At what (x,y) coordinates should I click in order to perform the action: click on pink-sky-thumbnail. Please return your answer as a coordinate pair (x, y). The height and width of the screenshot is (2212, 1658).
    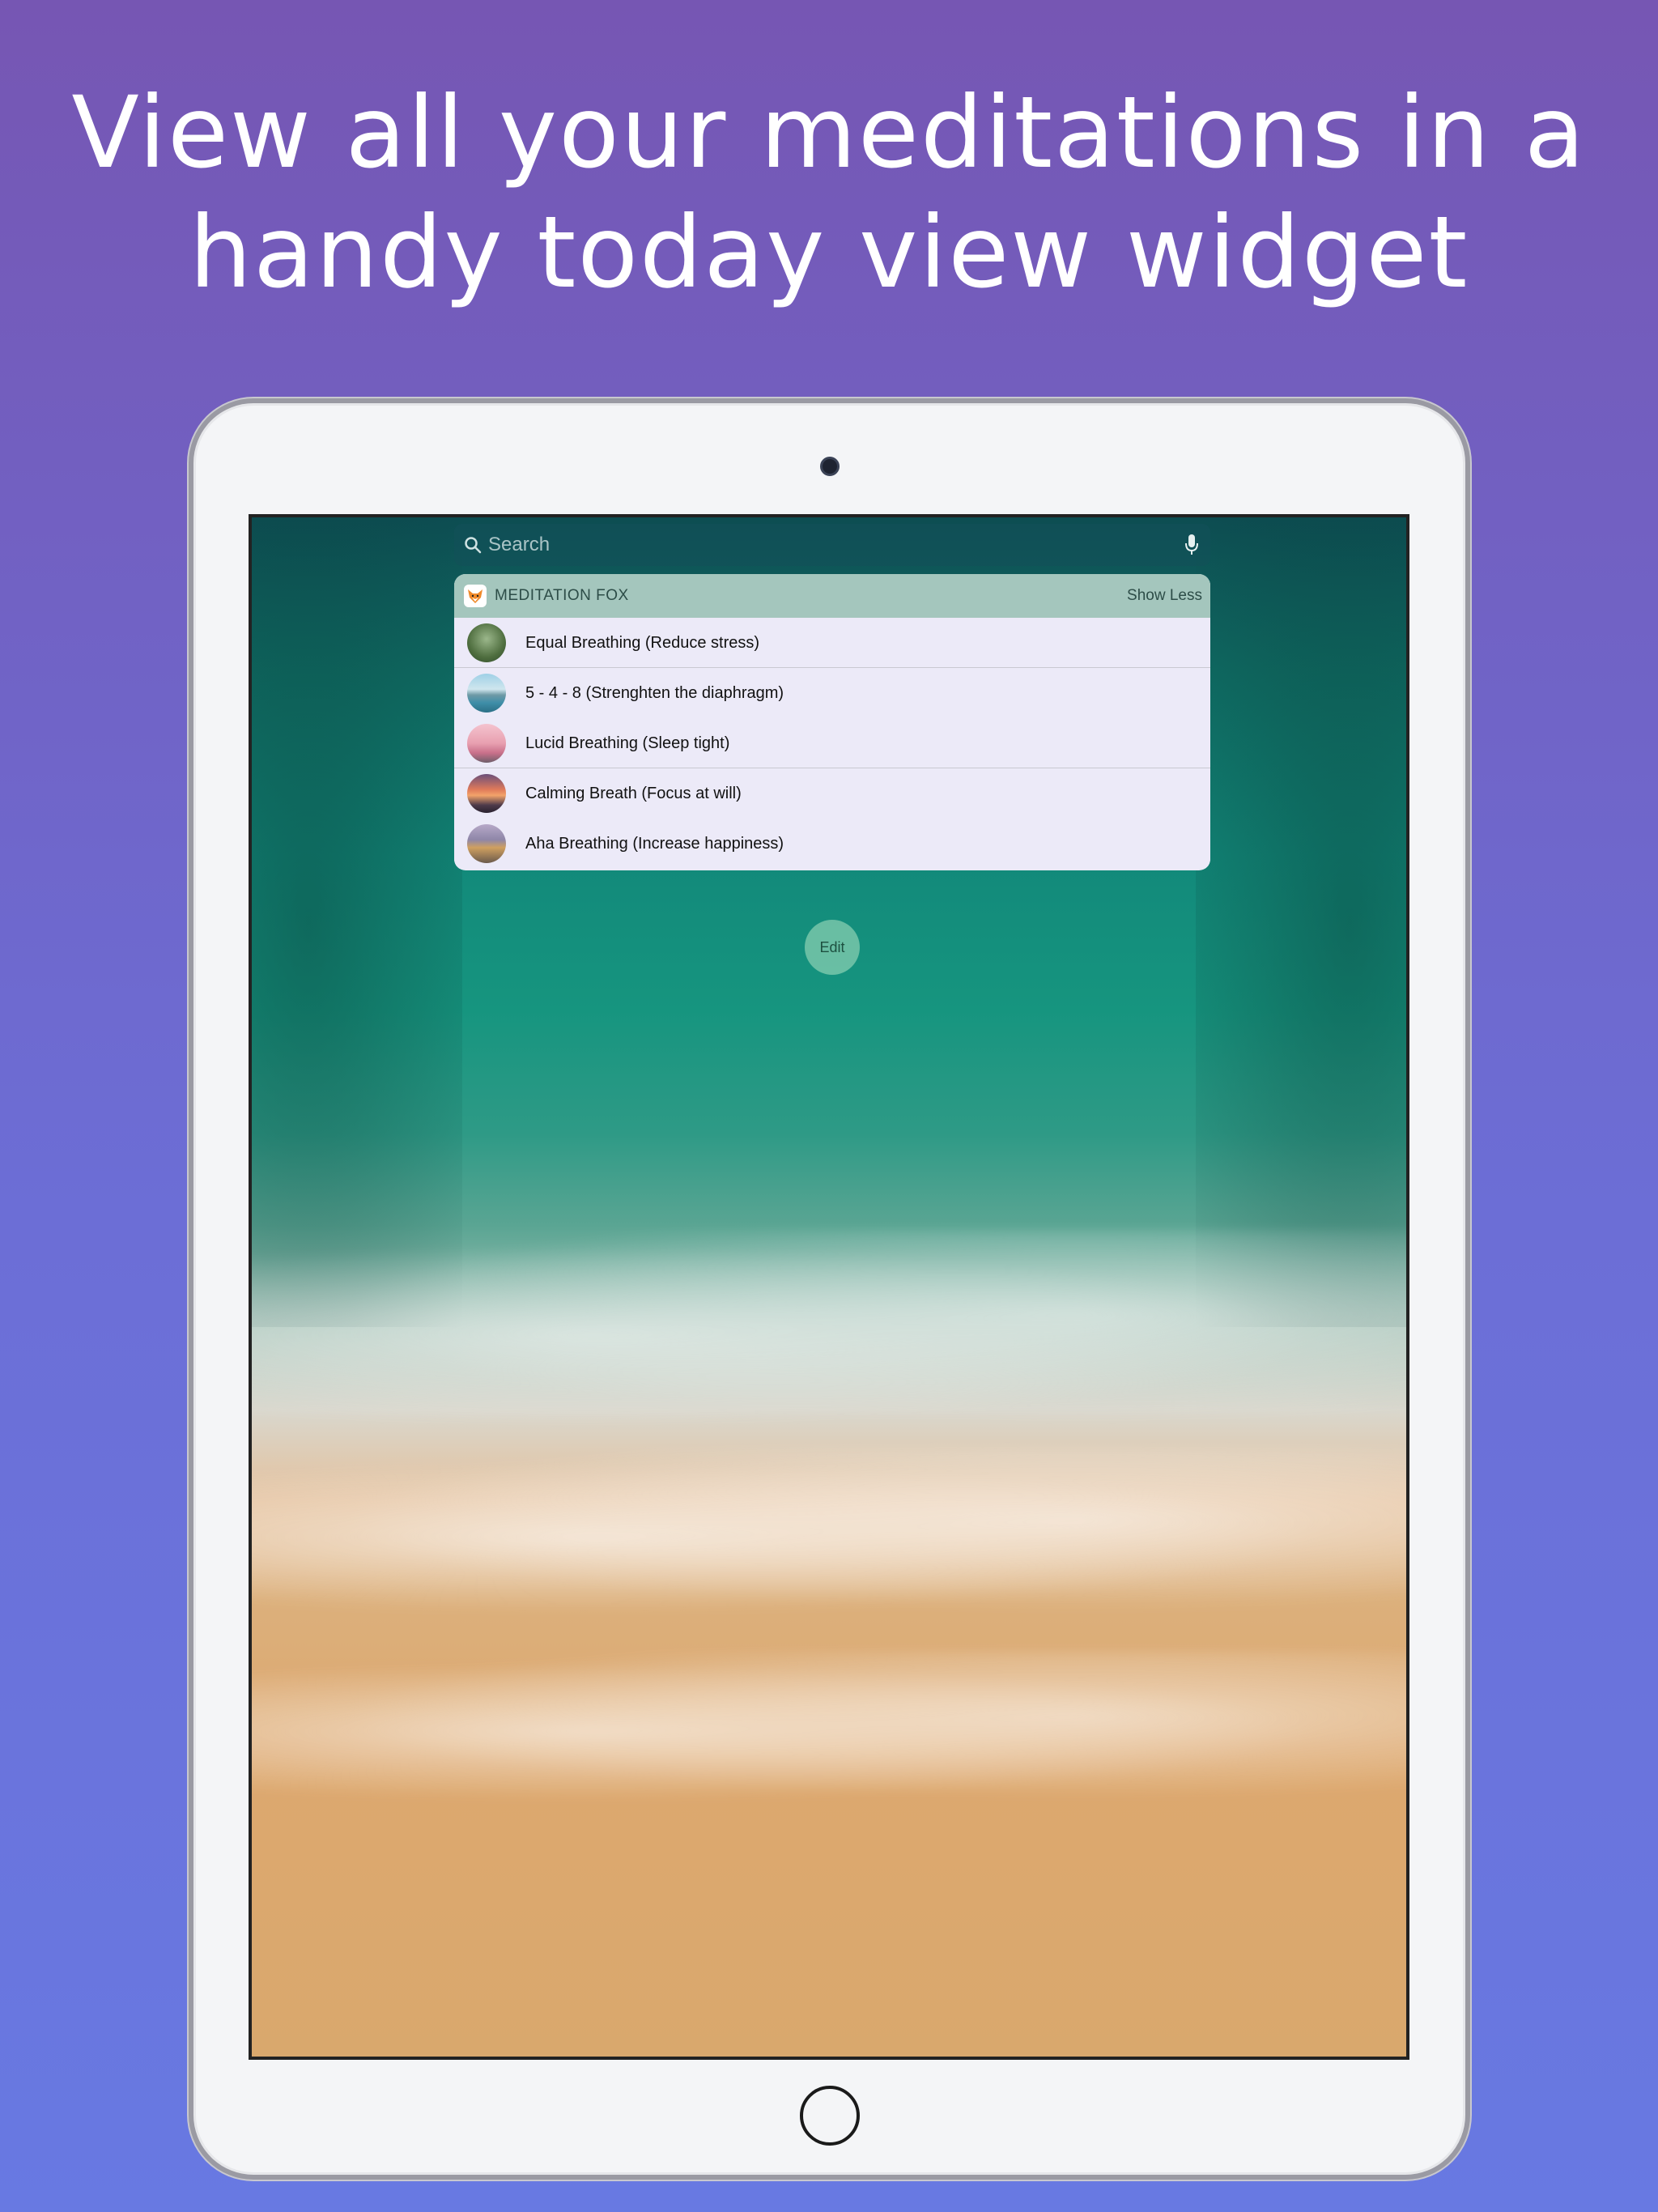
    Looking at the image, I should click on (486, 744).